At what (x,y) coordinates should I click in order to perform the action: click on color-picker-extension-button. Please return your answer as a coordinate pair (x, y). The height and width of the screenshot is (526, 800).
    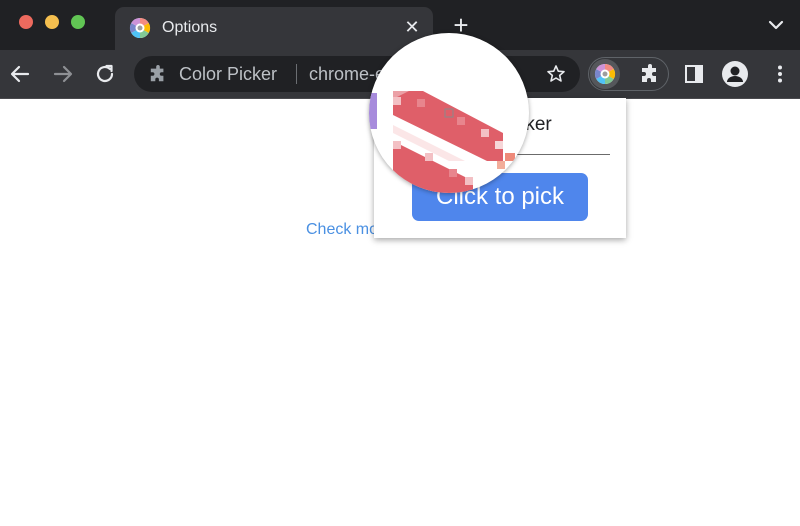
    Looking at the image, I should click on (605, 74).